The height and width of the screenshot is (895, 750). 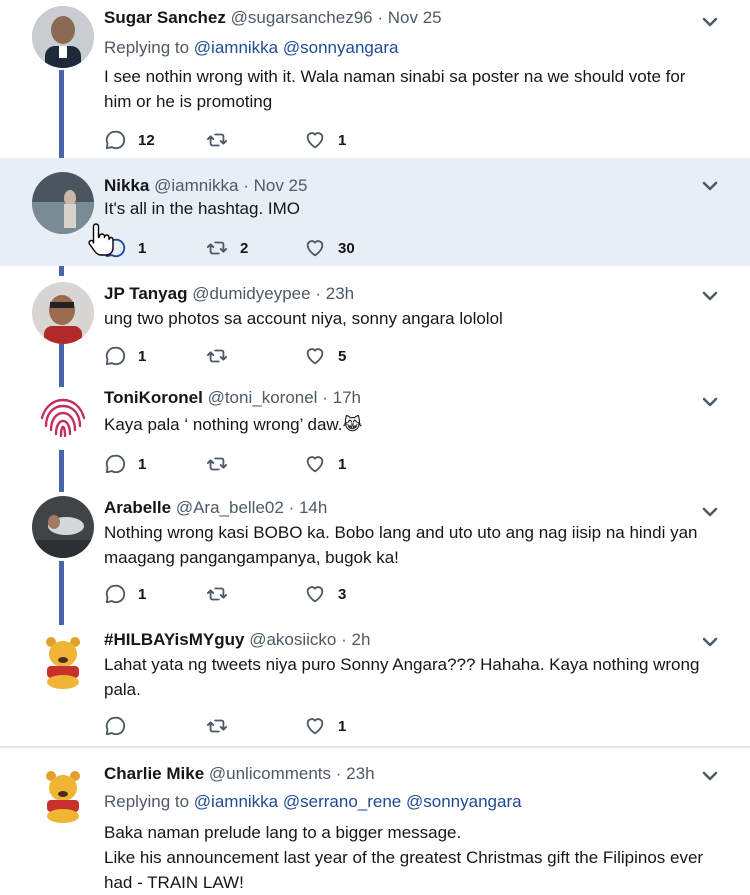 What do you see at coordinates (342, 594) in the screenshot?
I see `like-count: 3` at bounding box center [342, 594].